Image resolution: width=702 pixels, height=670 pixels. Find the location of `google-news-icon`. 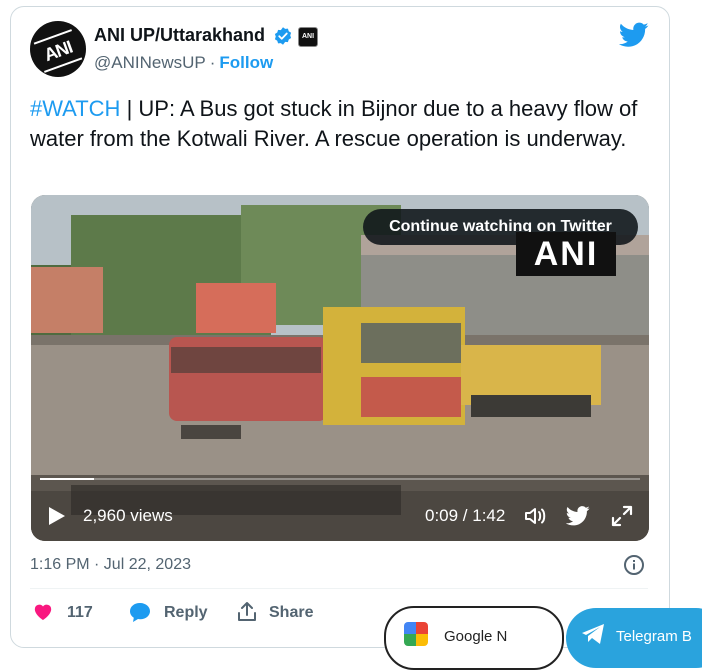

google-news-icon is located at coordinates (416, 634).